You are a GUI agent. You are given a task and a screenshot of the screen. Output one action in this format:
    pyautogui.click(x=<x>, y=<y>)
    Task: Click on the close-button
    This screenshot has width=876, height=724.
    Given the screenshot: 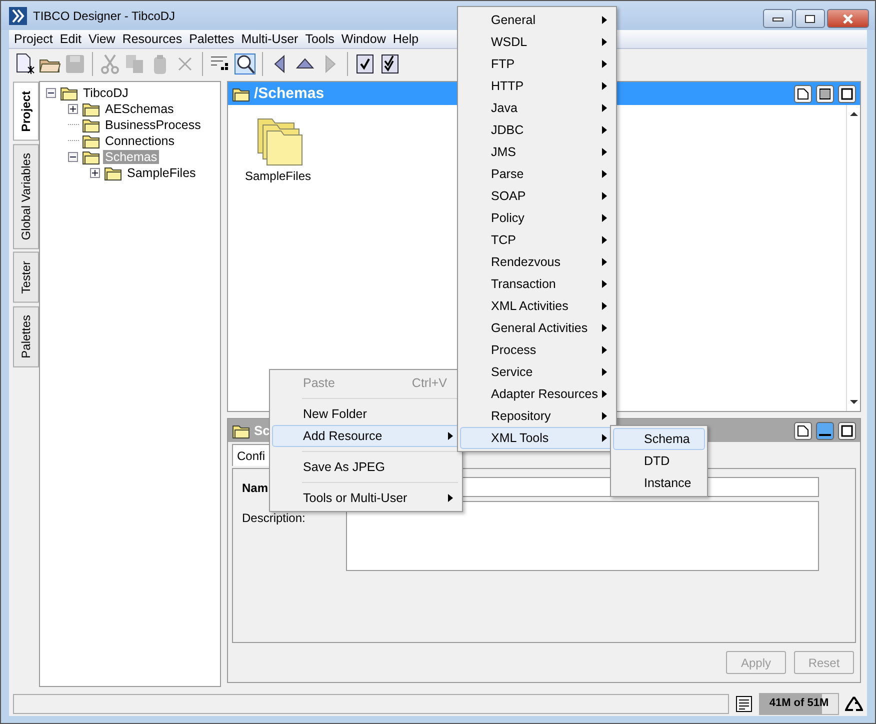 What is the action you would take?
    pyautogui.click(x=848, y=18)
    